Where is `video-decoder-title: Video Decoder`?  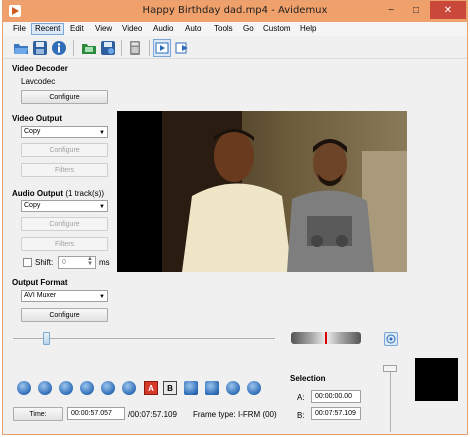
video-decoder-title: Video Decoder is located at coordinates (40, 68).